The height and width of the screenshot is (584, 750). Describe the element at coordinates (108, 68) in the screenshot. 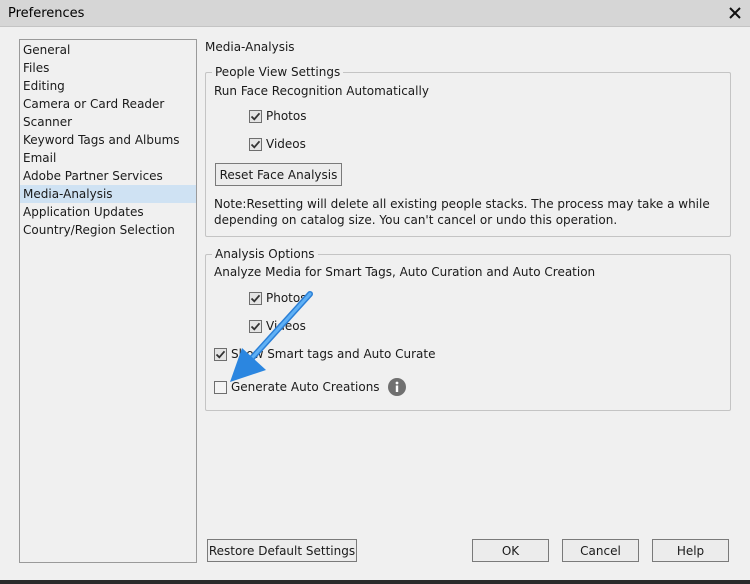

I see `sidebar-item-files: Files` at that location.